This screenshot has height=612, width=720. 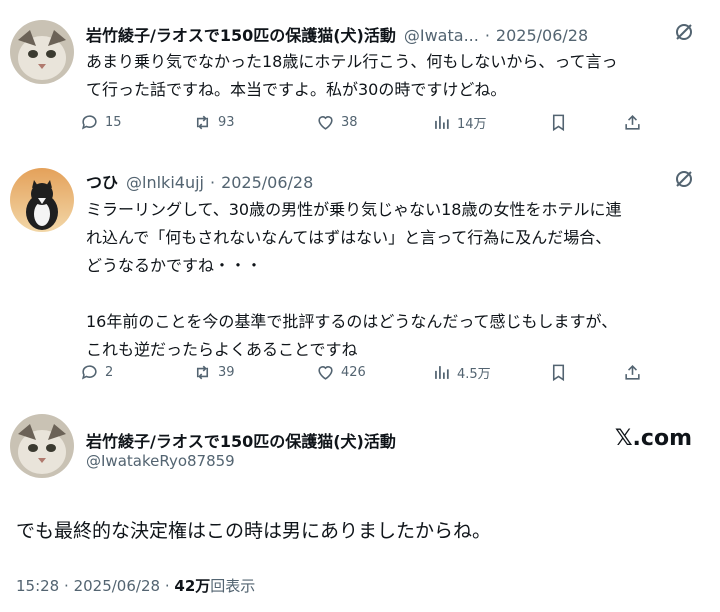 What do you see at coordinates (653, 438) in the screenshot?
I see `x-logo: 𝕏.com` at bounding box center [653, 438].